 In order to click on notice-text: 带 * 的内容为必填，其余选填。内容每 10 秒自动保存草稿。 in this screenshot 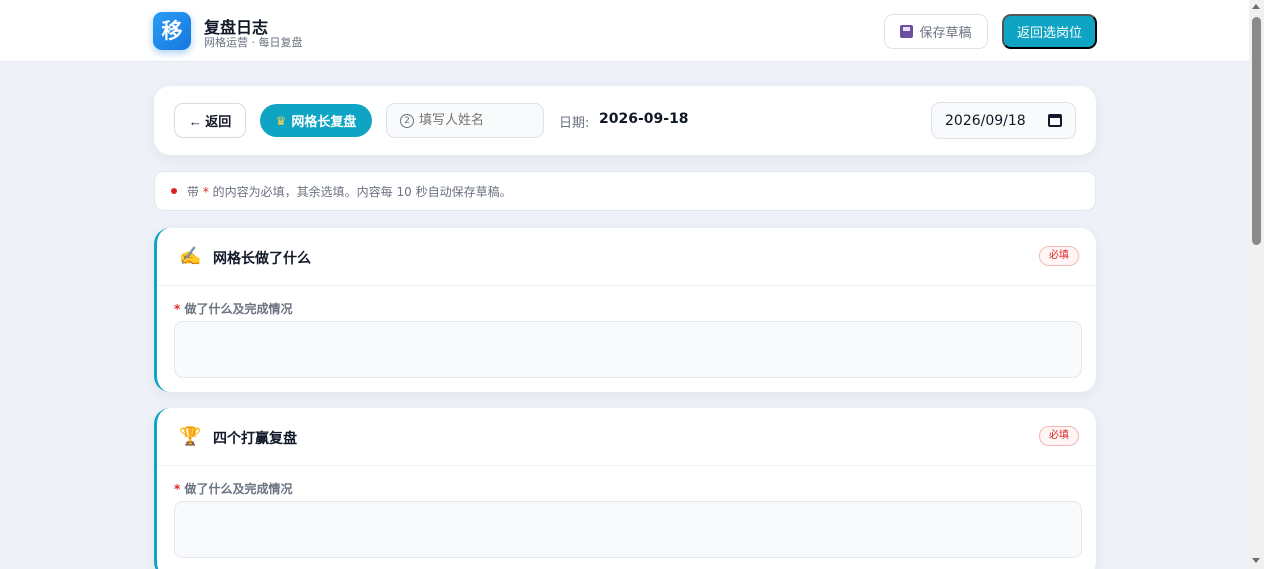, I will do `click(349, 191)`.